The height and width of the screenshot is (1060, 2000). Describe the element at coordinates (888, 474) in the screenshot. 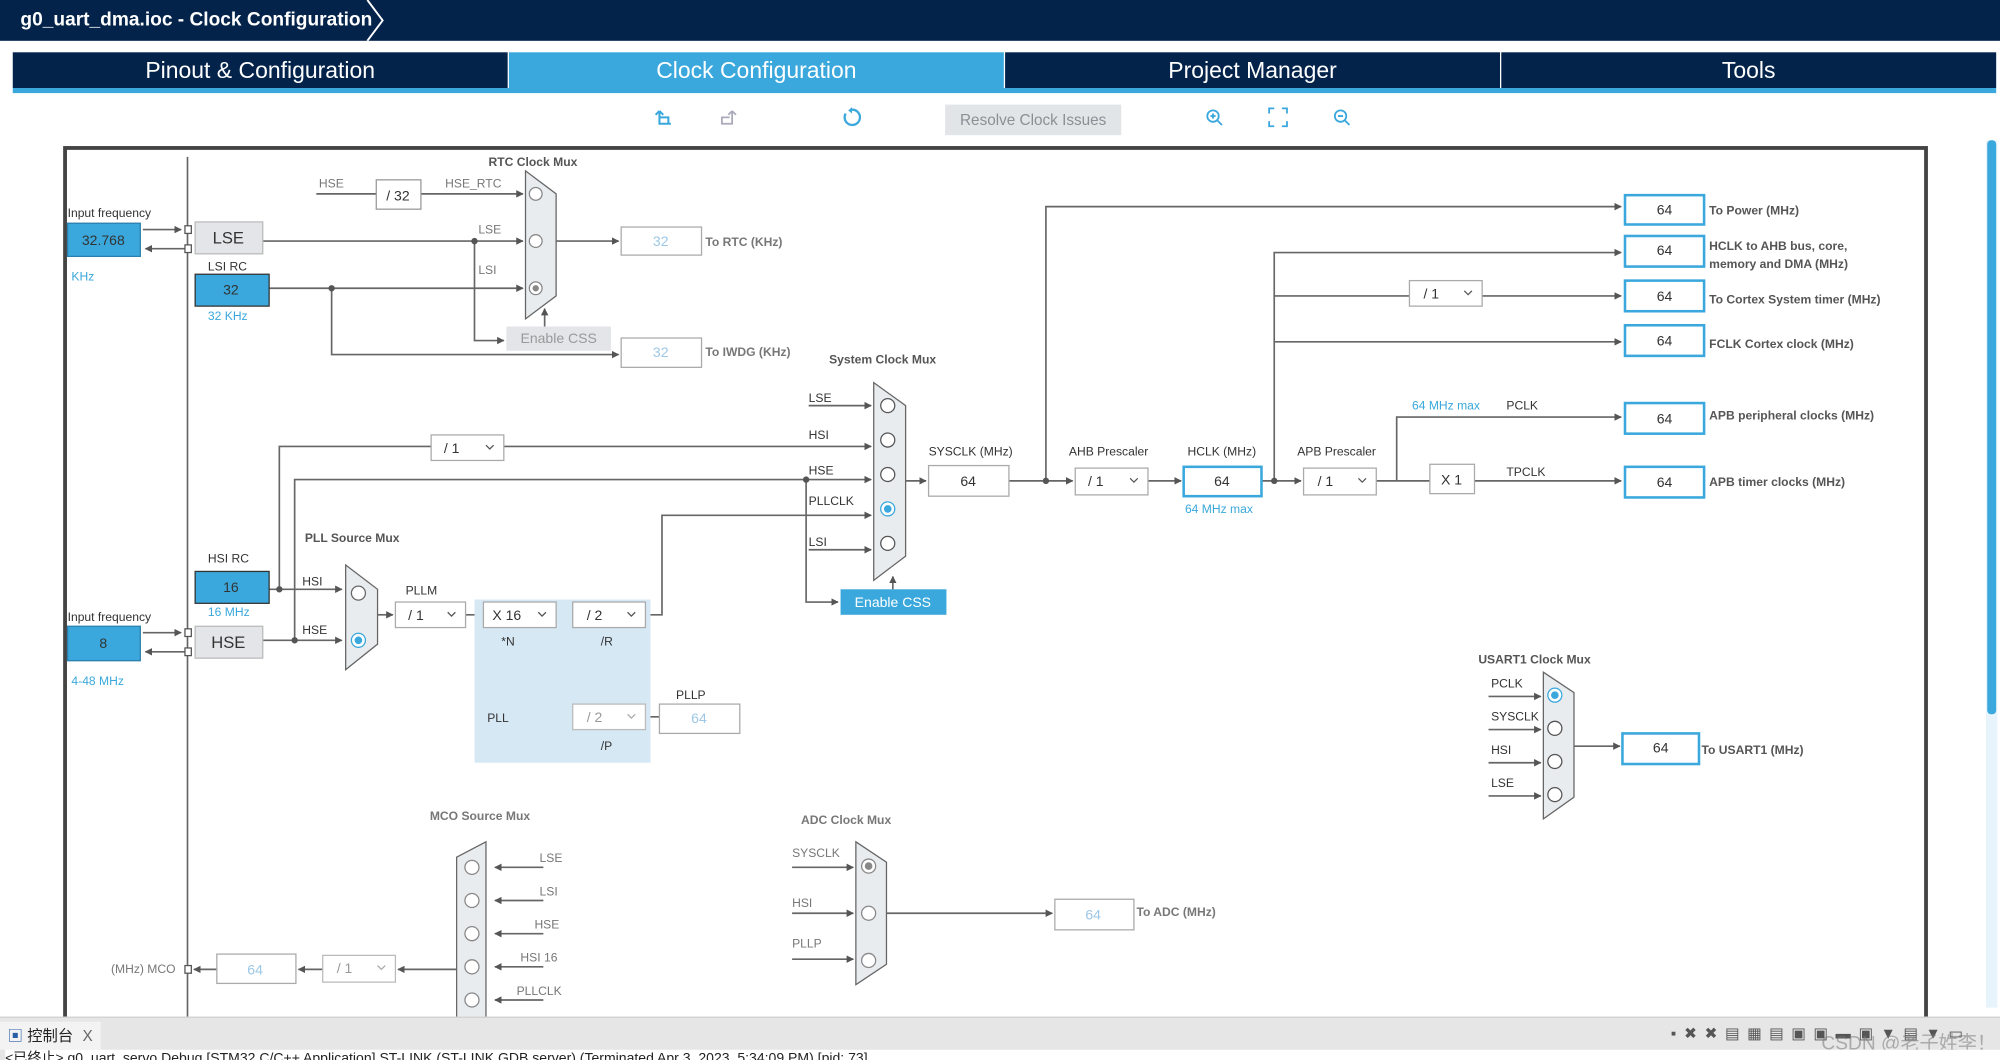

I see `sys-mux-radio-hse` at that location.